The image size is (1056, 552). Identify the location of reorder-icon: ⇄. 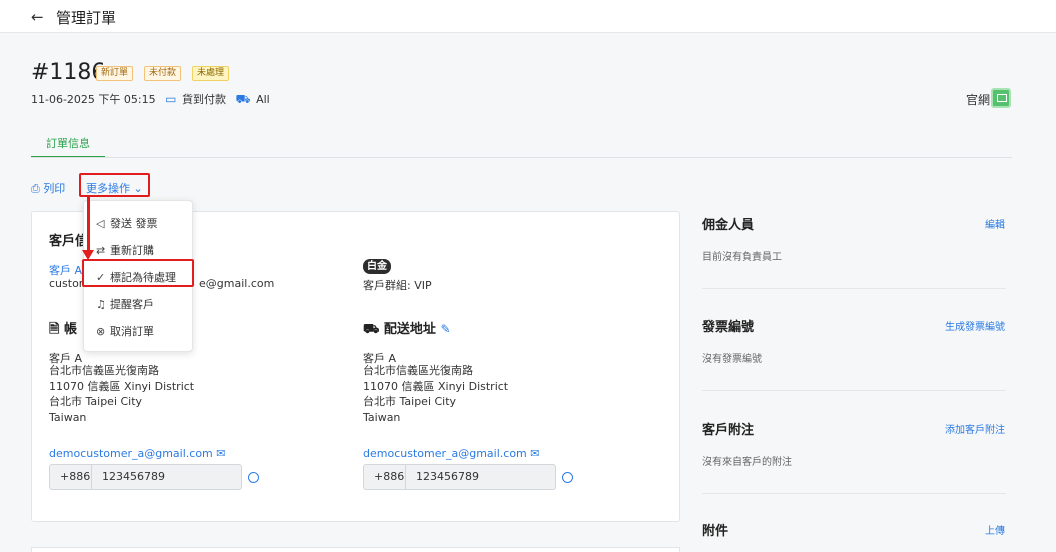
(101, 250).